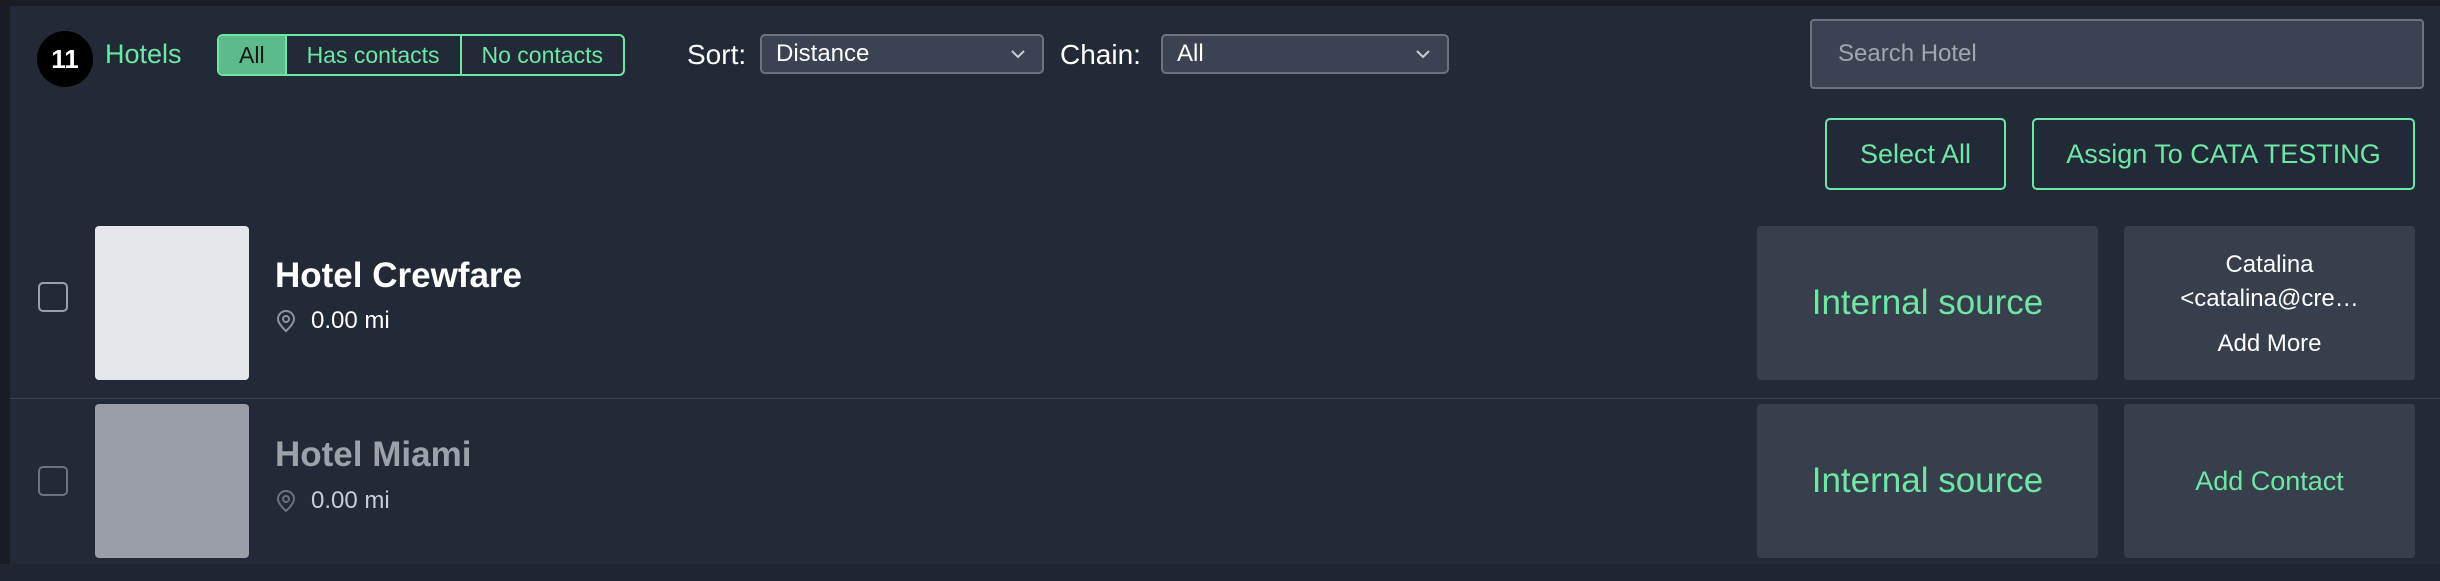 Image resolution: width=2440 pixels, height=581 pixels. Describe the element at coordinates (1305, 54) in the screenshot. I see `chain-select: All` at that location.